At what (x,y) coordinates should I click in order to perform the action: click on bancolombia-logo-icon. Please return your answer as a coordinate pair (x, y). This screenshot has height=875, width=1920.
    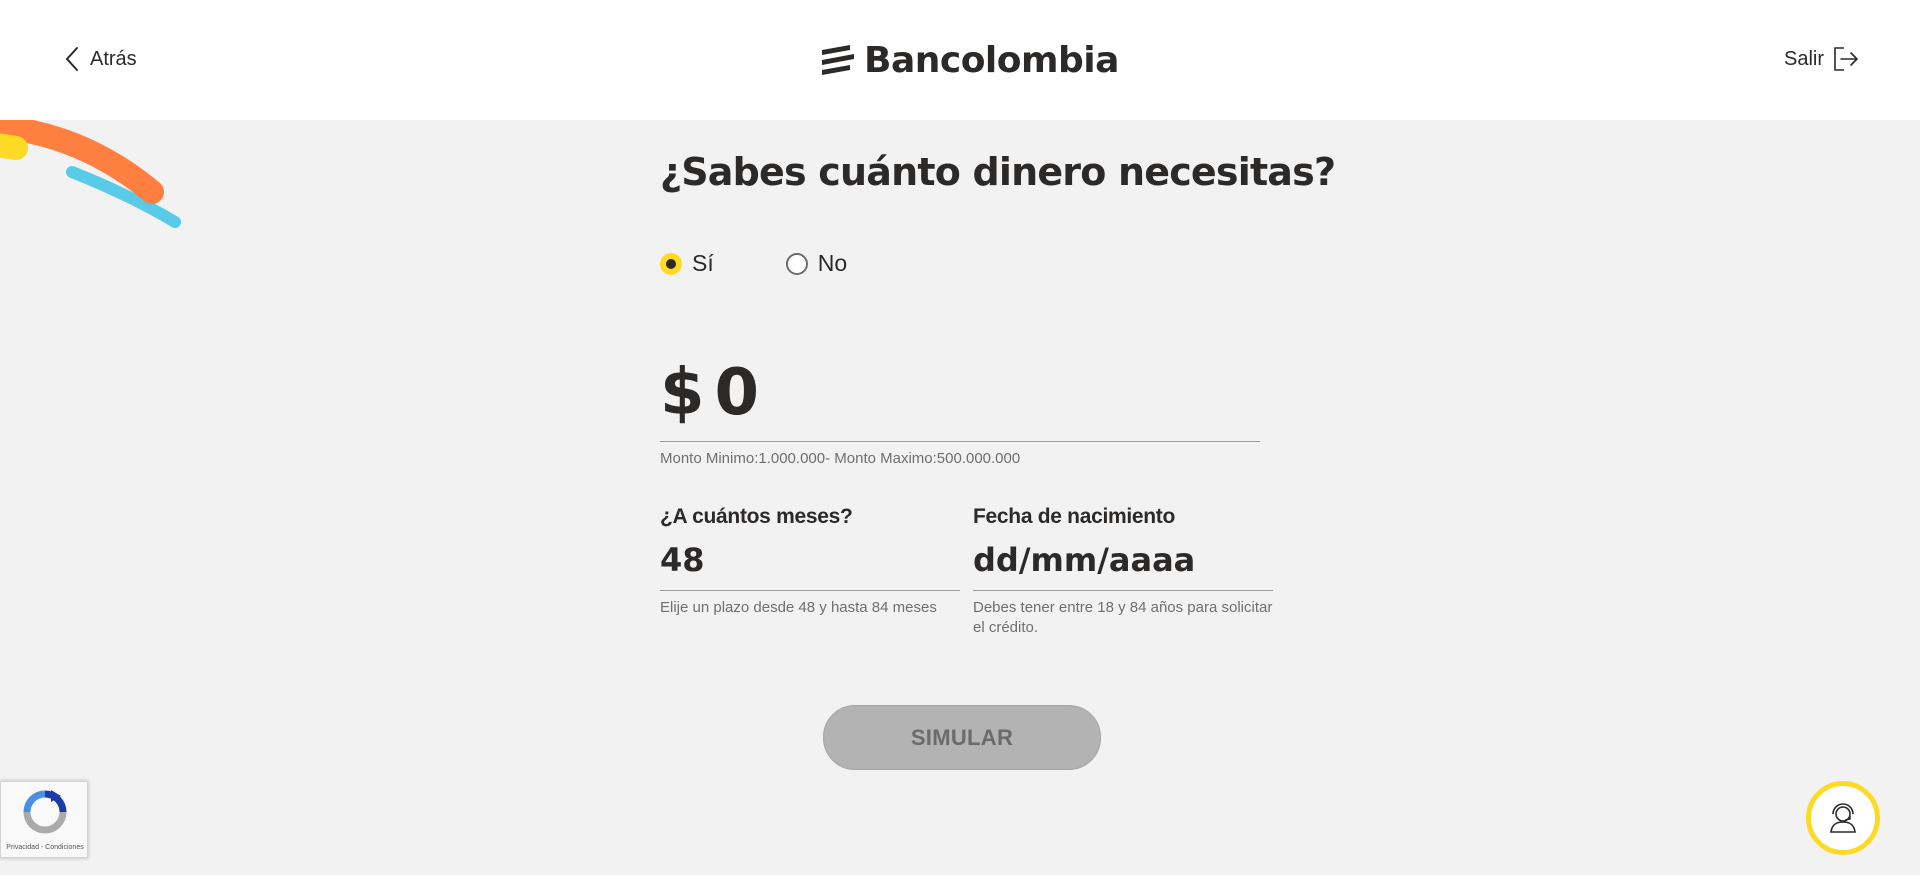
    Looking at the image, I should click on (838, 60).